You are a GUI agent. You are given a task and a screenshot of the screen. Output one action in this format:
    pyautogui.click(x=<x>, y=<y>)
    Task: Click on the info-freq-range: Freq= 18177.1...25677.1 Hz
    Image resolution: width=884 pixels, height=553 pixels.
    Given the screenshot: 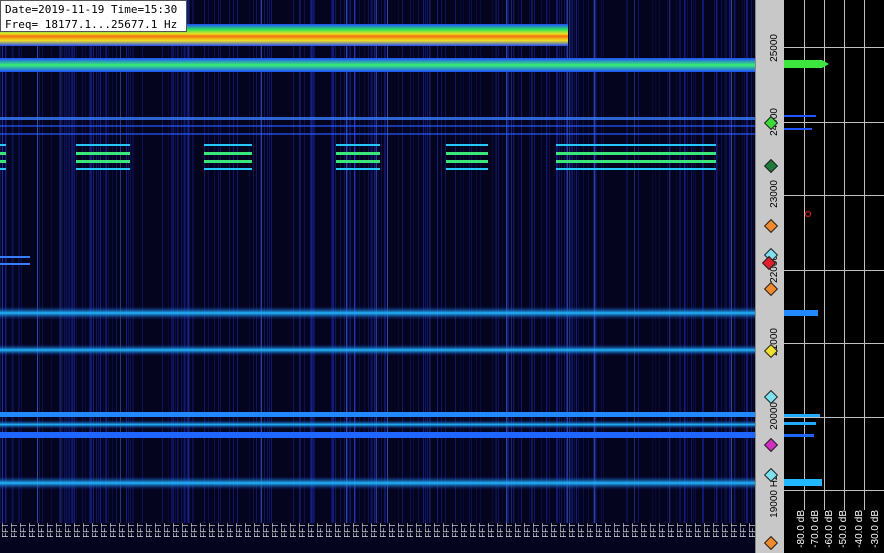 What is the action you would take?
    pyautogui.click(x=91, y=24)
    